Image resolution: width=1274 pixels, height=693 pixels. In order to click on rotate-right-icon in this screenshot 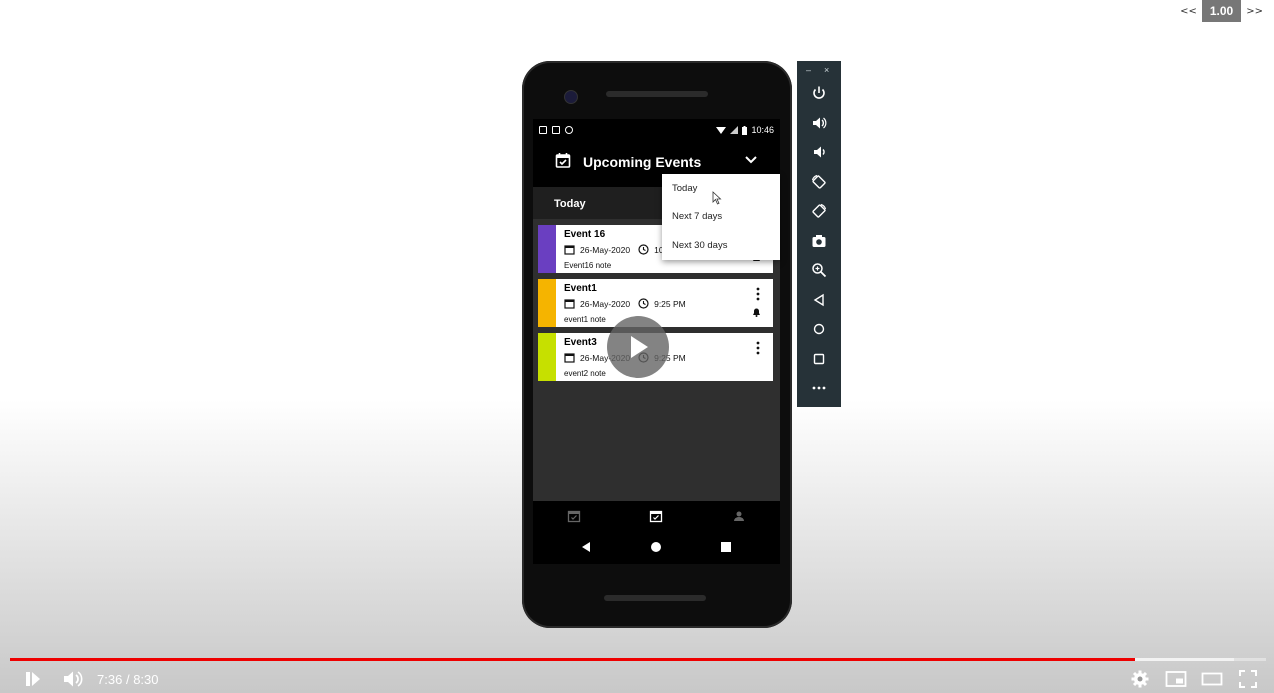, I will do `click(819, 211)`.